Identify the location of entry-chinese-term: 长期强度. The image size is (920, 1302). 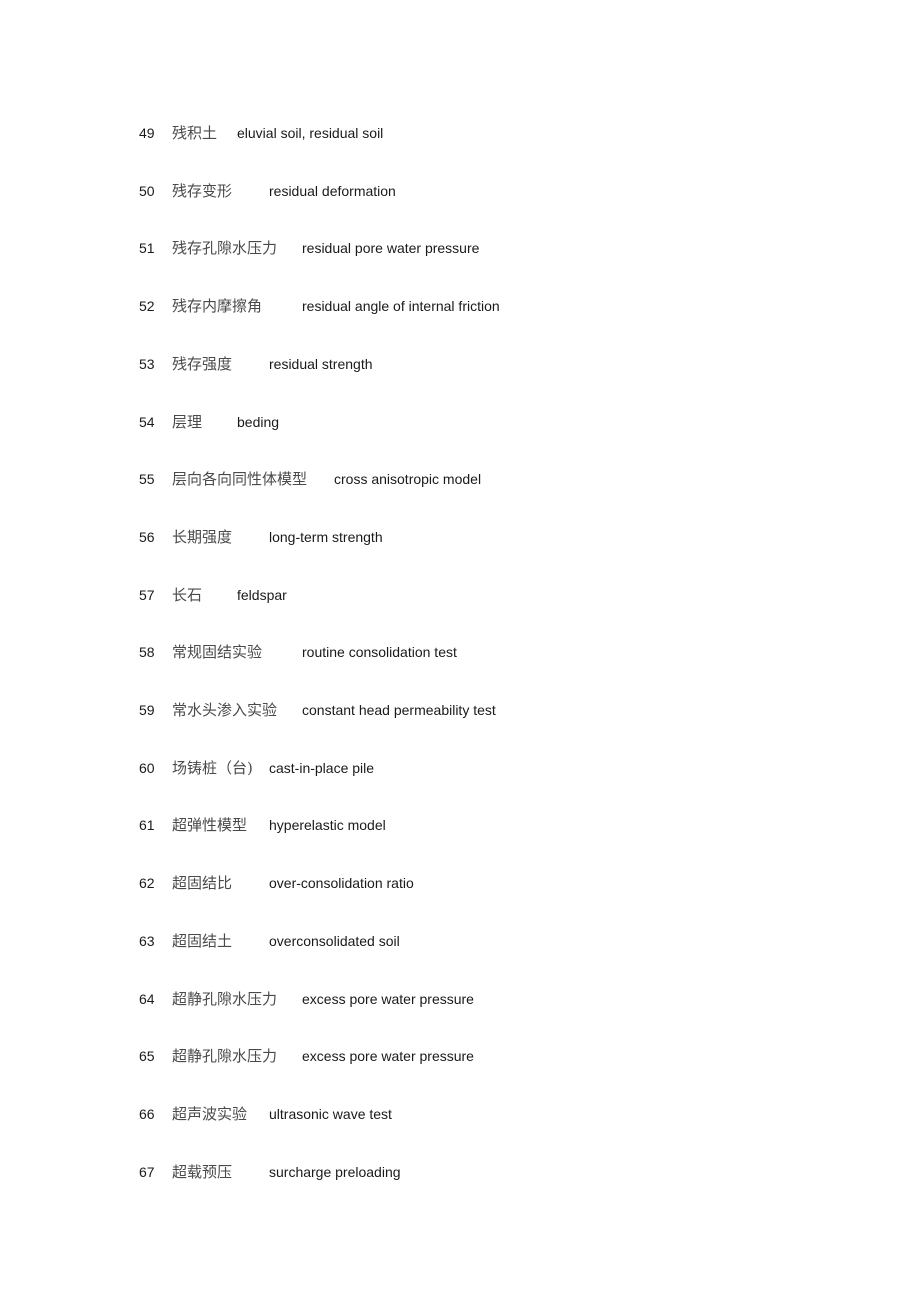
(202, 536).